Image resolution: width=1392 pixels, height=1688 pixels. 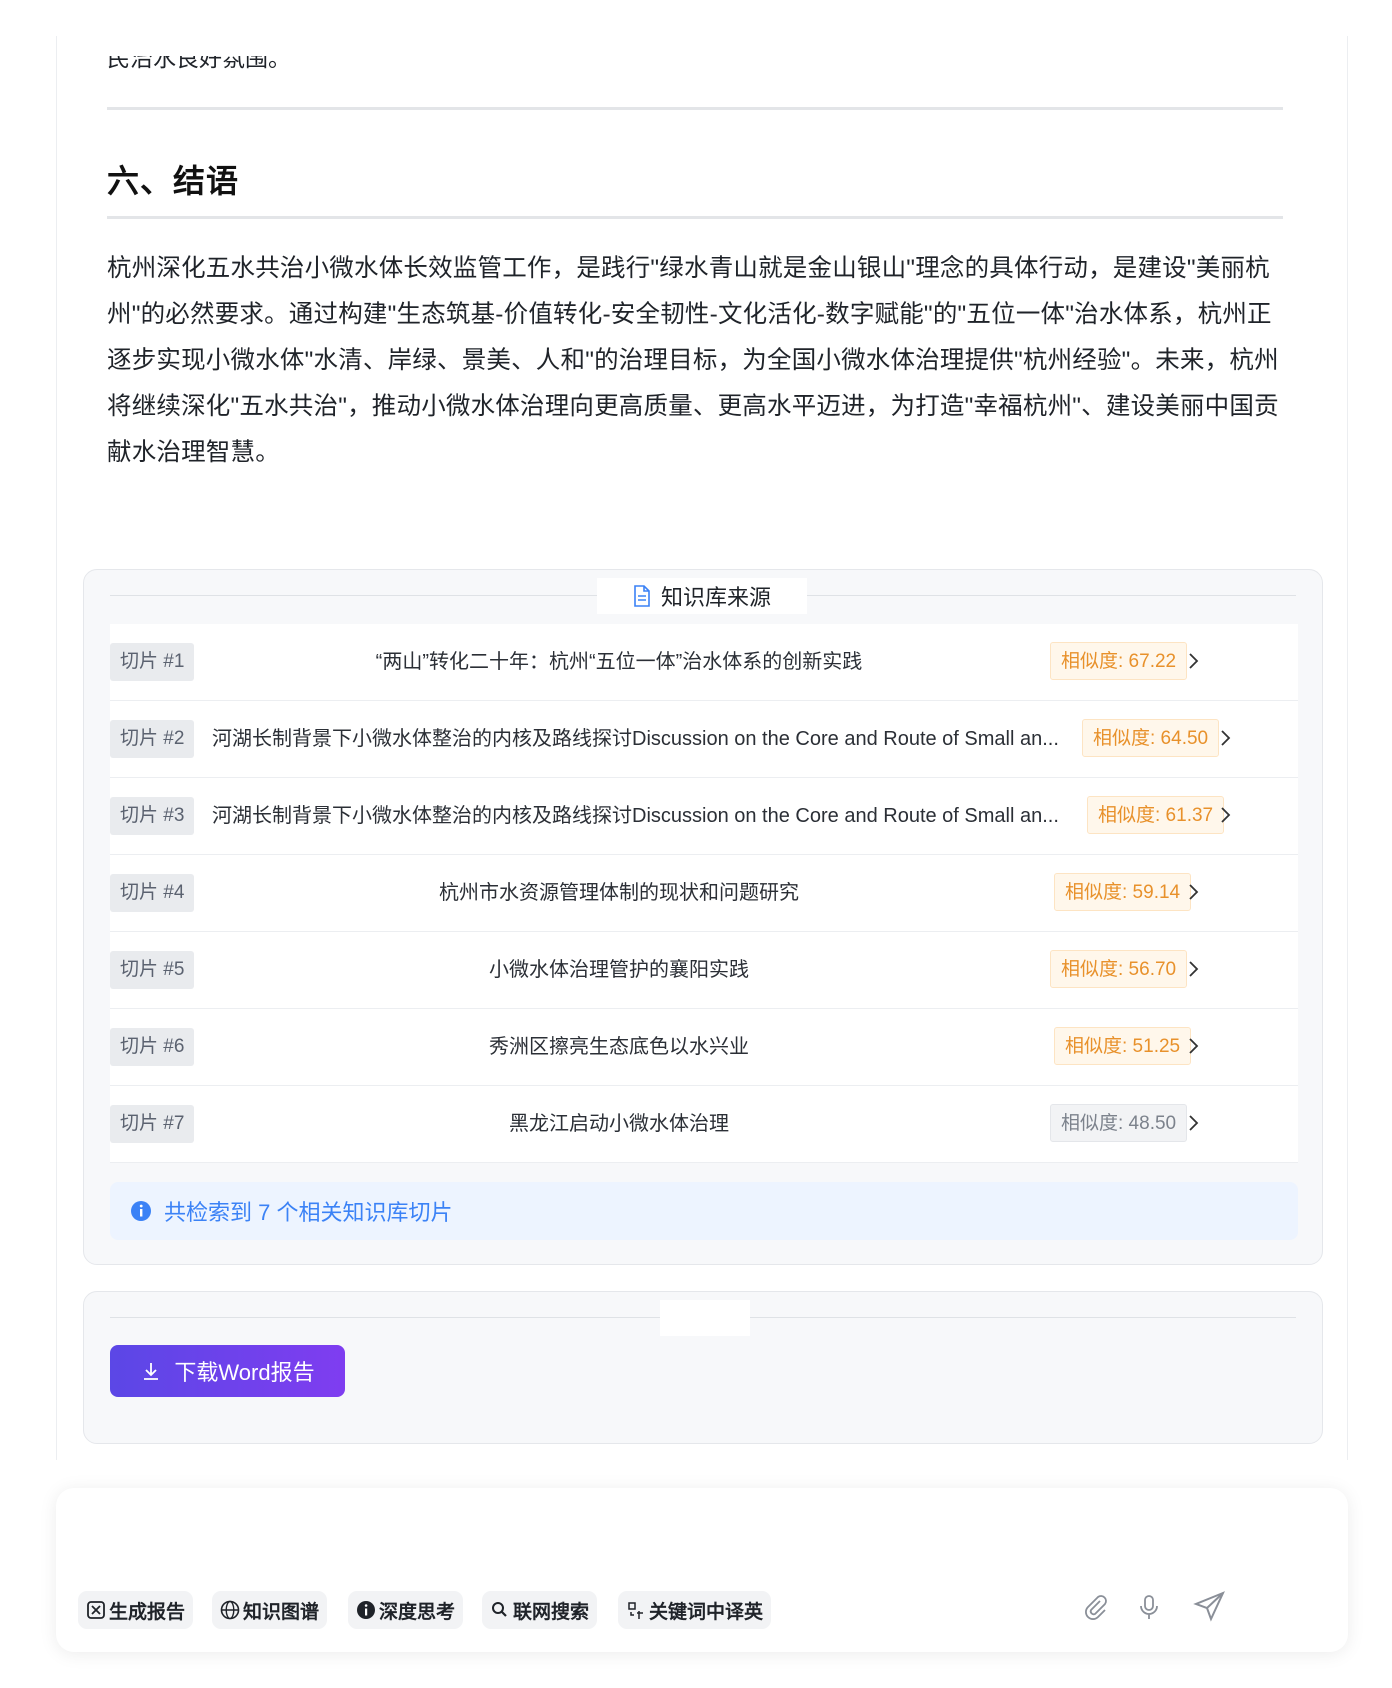 What do you see at coordinates (152, 893) in the screenshot?
I see `slice-tag: 切片 #4` at bounding box center [152, 893].